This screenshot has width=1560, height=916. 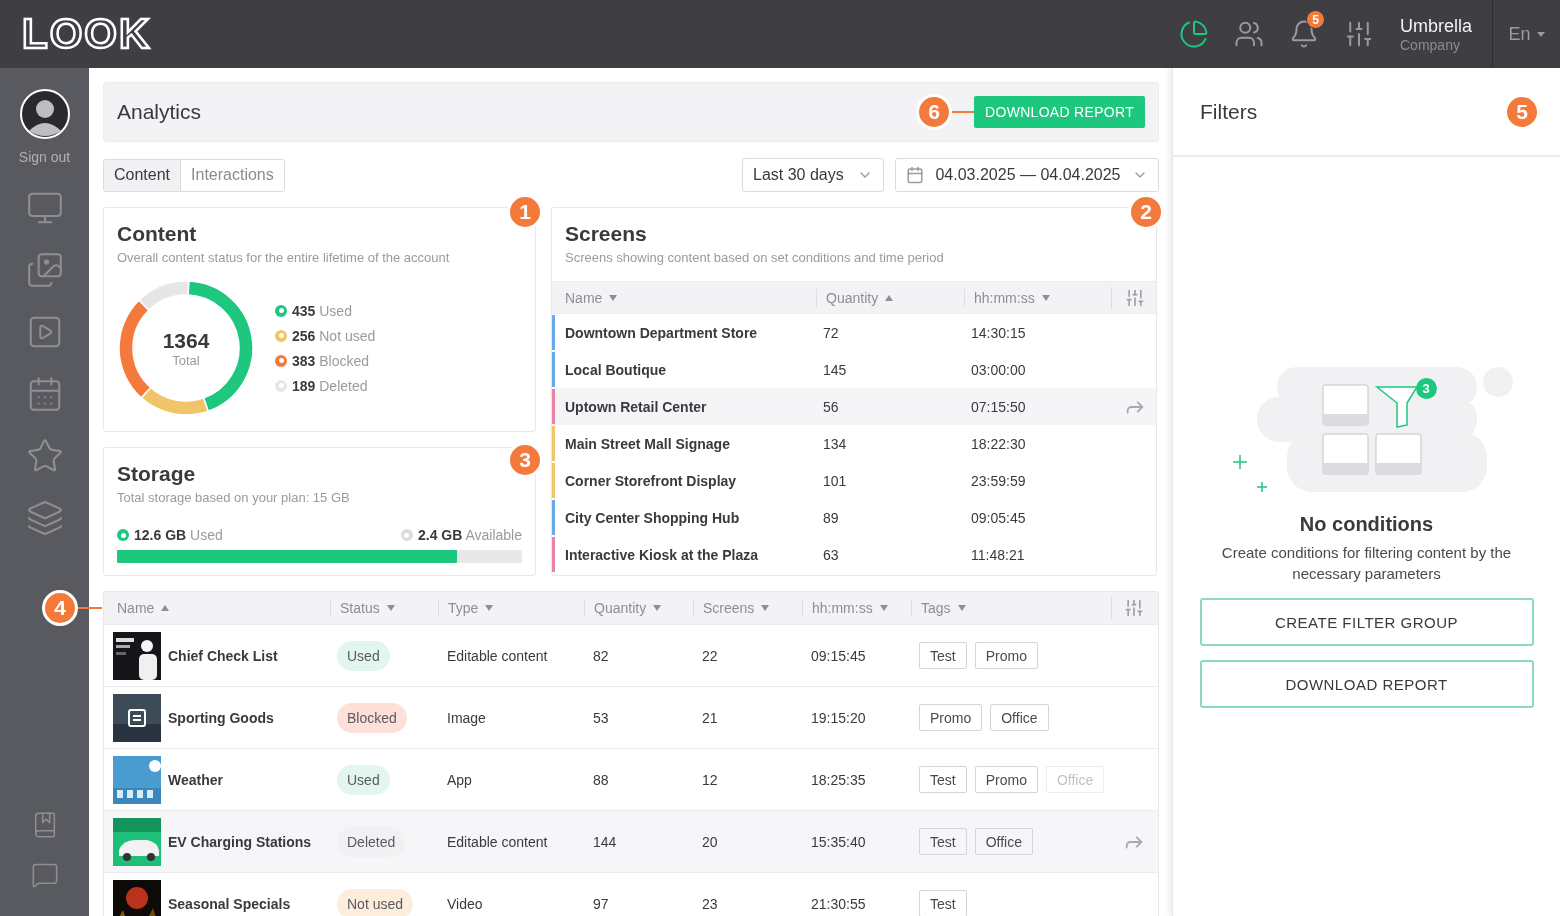 What do you see at coordinates (363, 779) in the screenshot?
I see `status-pill: Used` at bounding box center [363, 779].